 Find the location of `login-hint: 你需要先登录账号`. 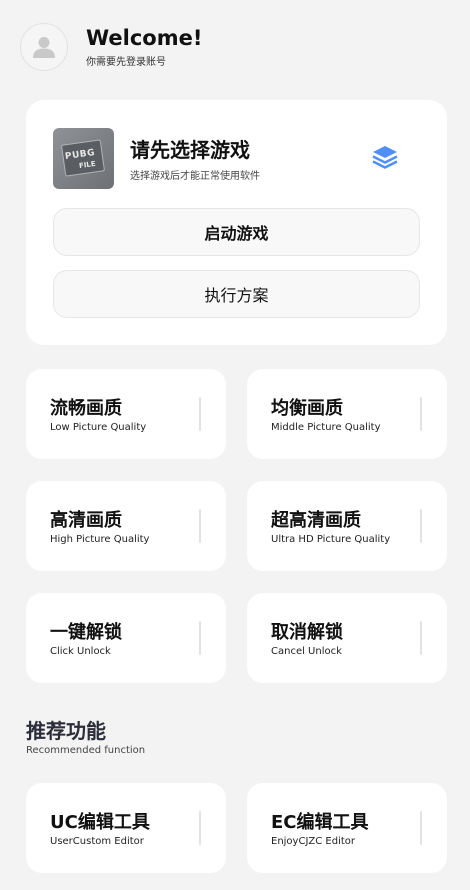

login-hint: 你需要先登录账号 is located at coordinates (144, 60).